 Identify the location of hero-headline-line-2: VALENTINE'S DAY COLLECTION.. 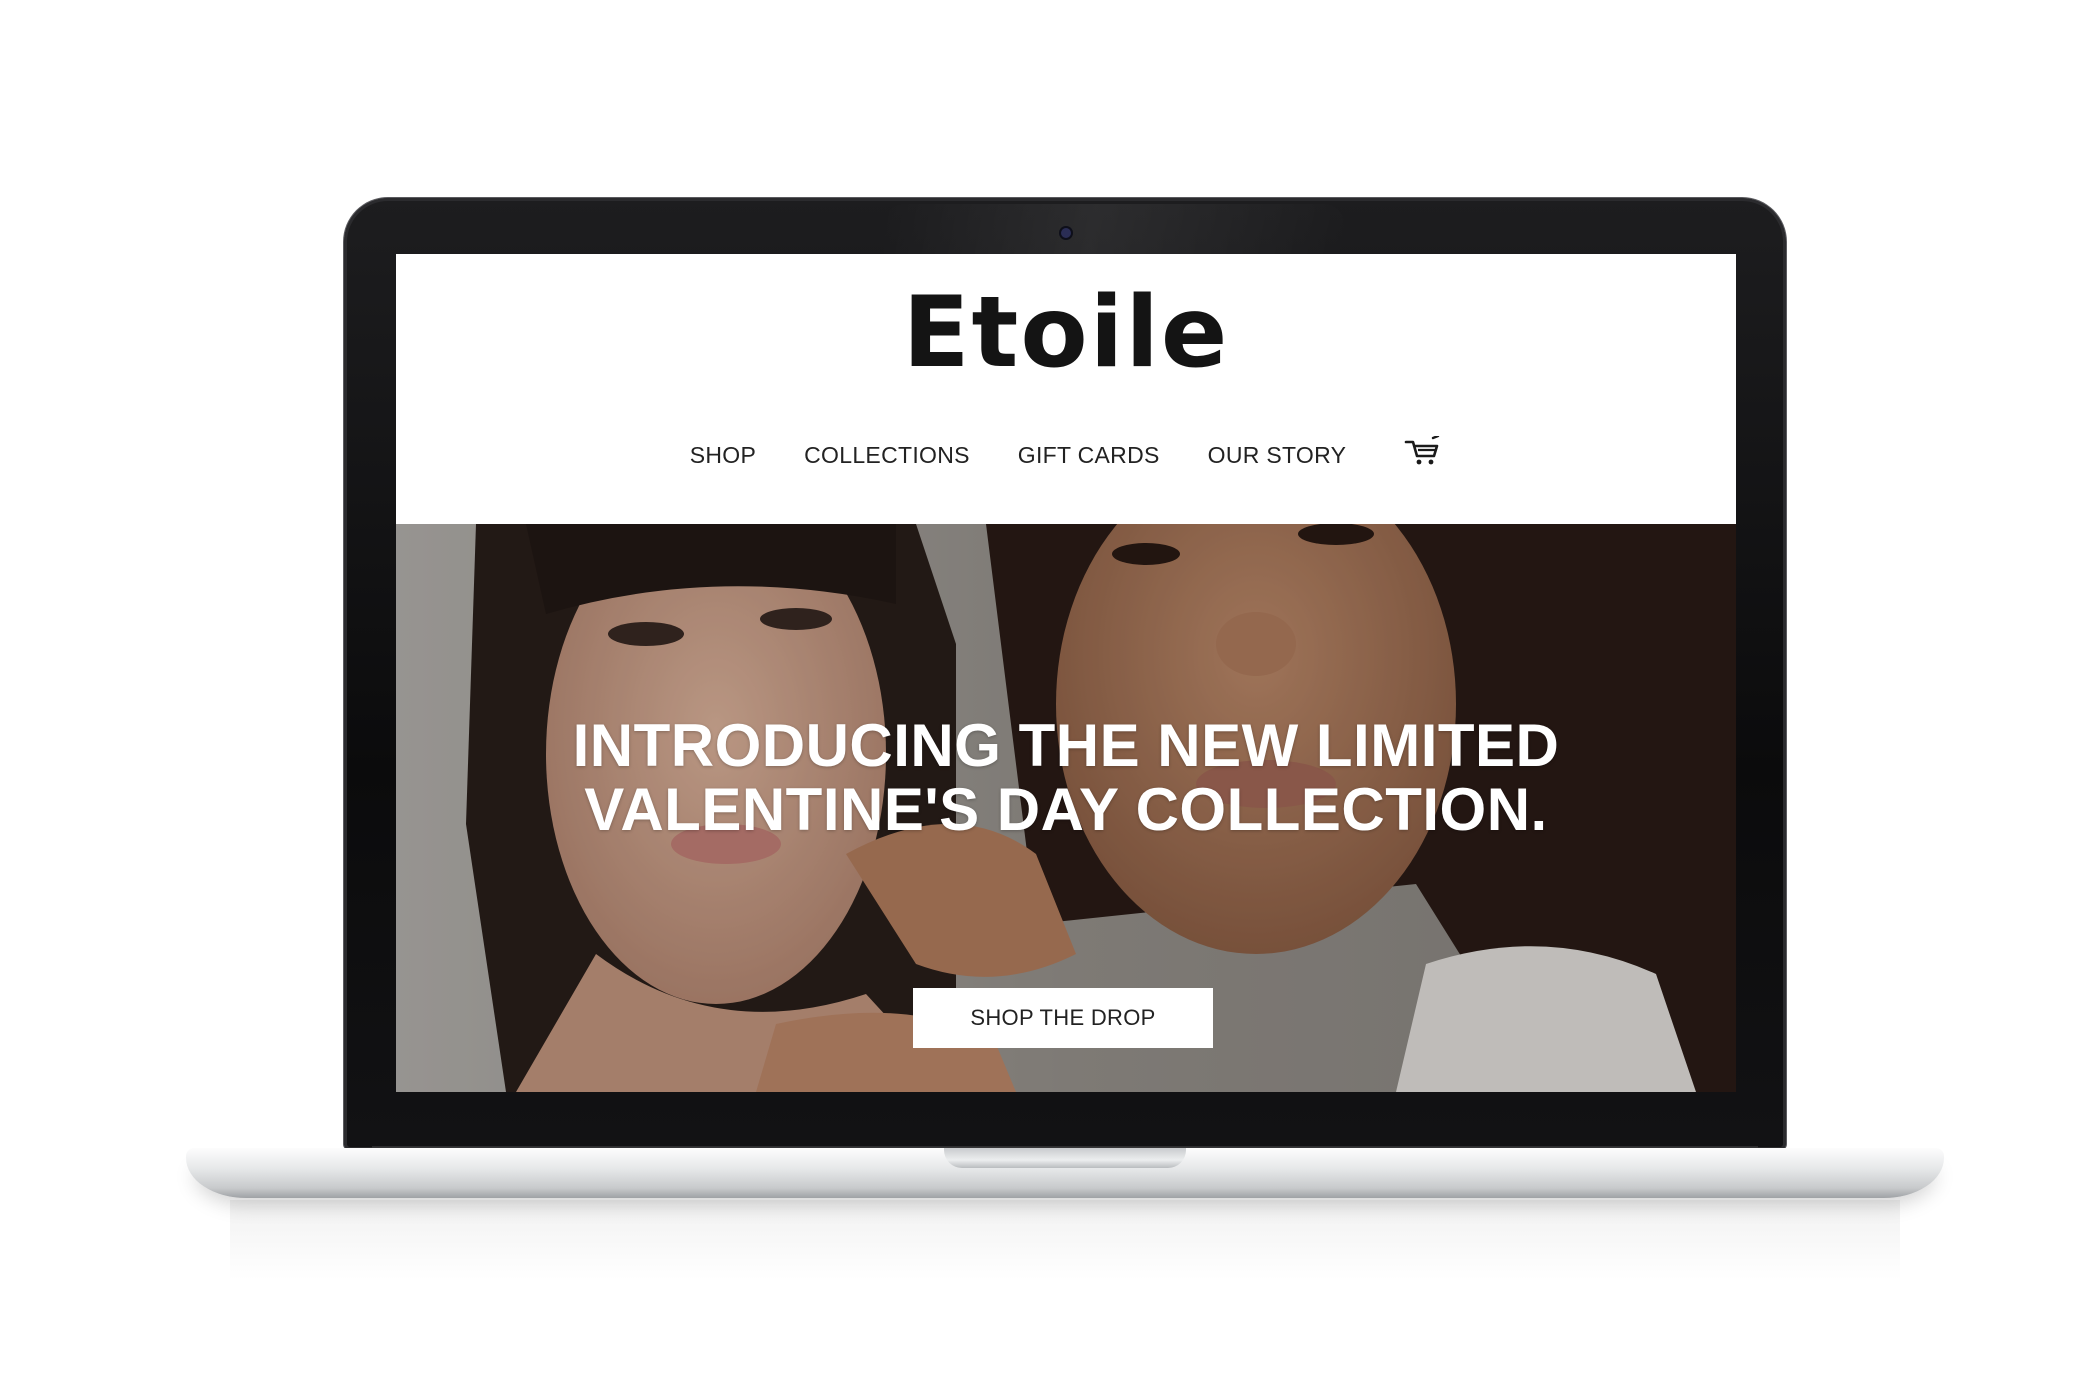
(1066, 809).